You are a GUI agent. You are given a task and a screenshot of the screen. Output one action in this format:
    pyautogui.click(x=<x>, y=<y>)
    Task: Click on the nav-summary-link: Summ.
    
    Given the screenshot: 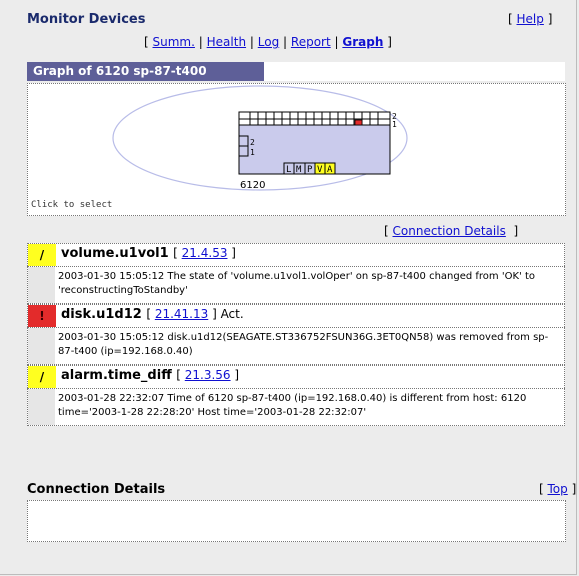 What is the action you would take?
    pyautogui.click(x=174, y=42)
    